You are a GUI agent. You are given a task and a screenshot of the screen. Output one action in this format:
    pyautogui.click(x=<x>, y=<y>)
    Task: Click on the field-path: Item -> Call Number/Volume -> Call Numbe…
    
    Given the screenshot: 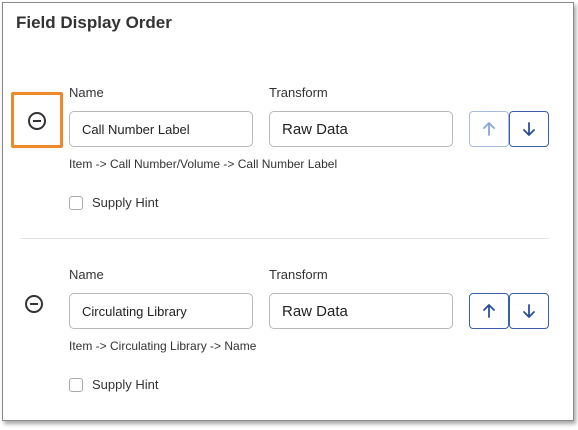 What is the action you would take?
    pyautogui.click(x=203, y=164)
    